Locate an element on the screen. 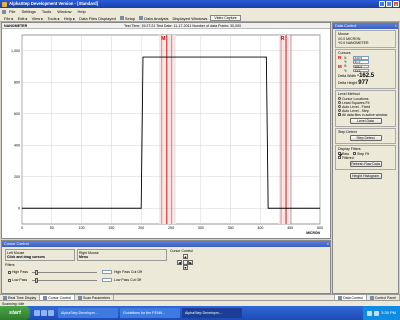 The image size is (400, 320). m-x-field: 366.0 is located at coordinates (361, 66).